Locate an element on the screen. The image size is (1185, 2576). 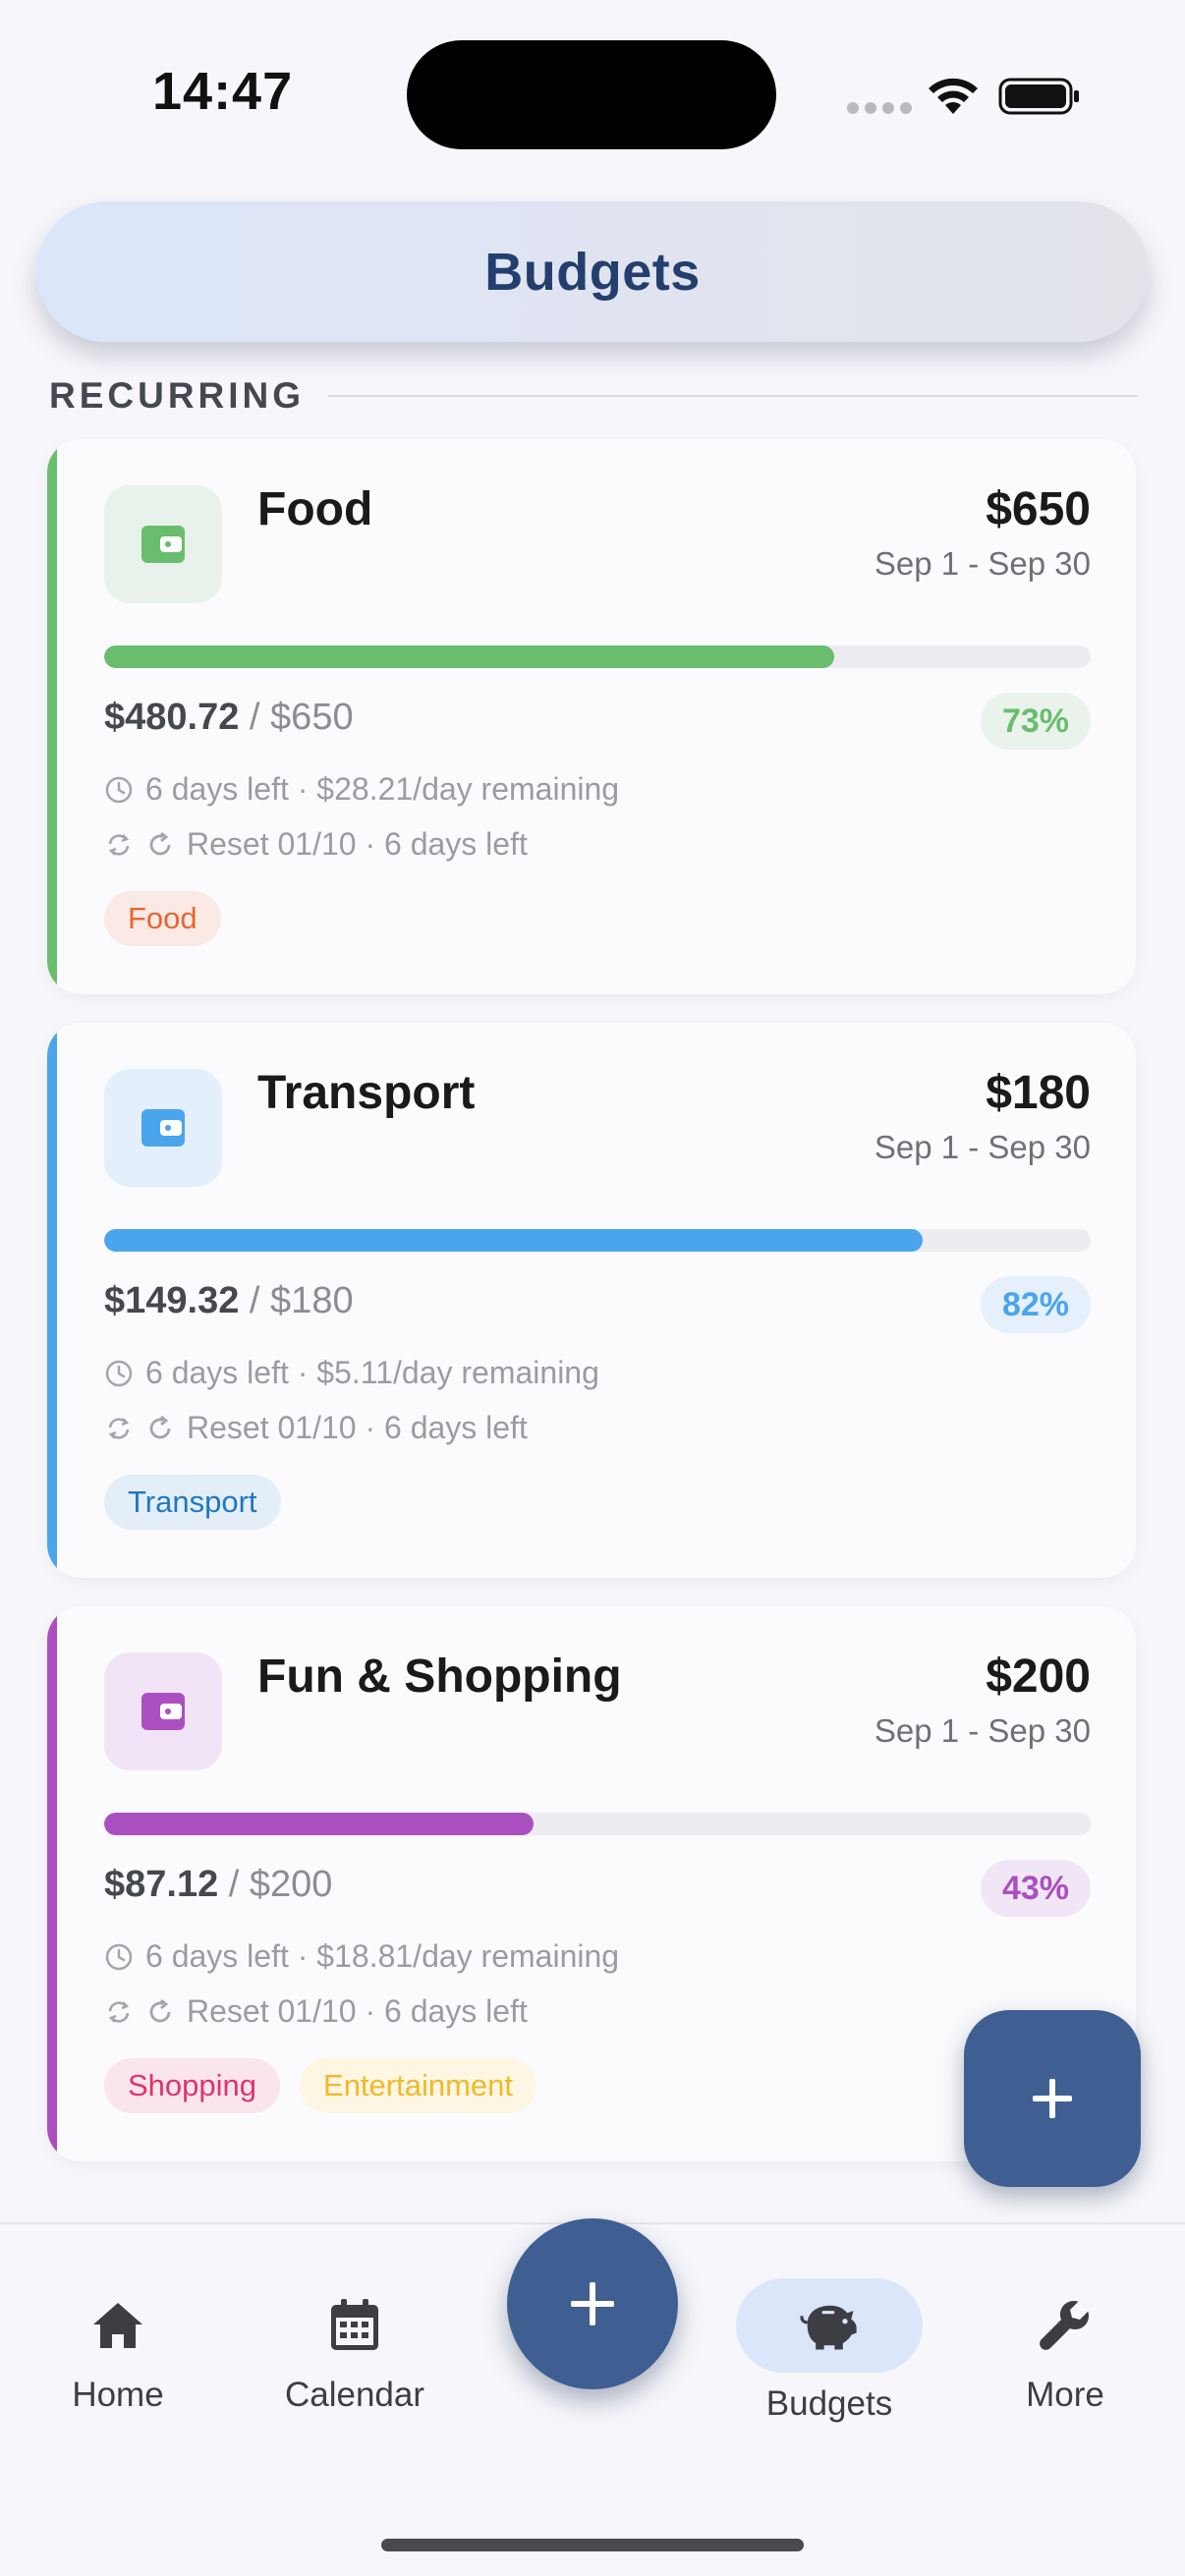
budget-name: Fun & Shopping is located at coordinates (440, 1677).